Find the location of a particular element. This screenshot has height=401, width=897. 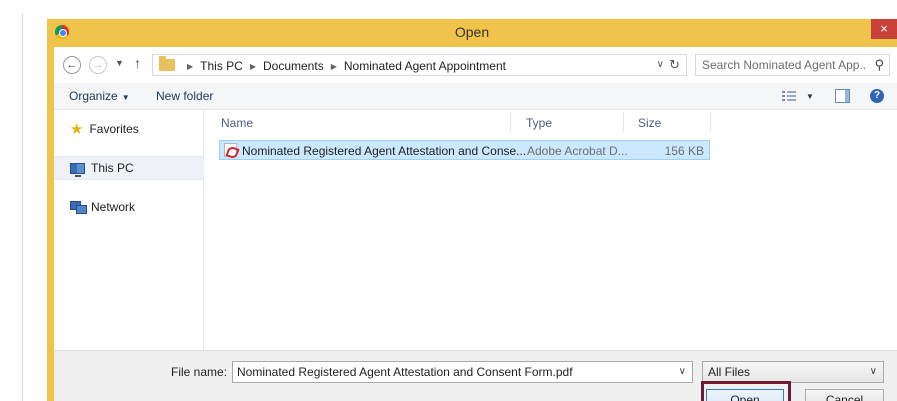

file-name-label: File name: is located at coordinates (199, 372).